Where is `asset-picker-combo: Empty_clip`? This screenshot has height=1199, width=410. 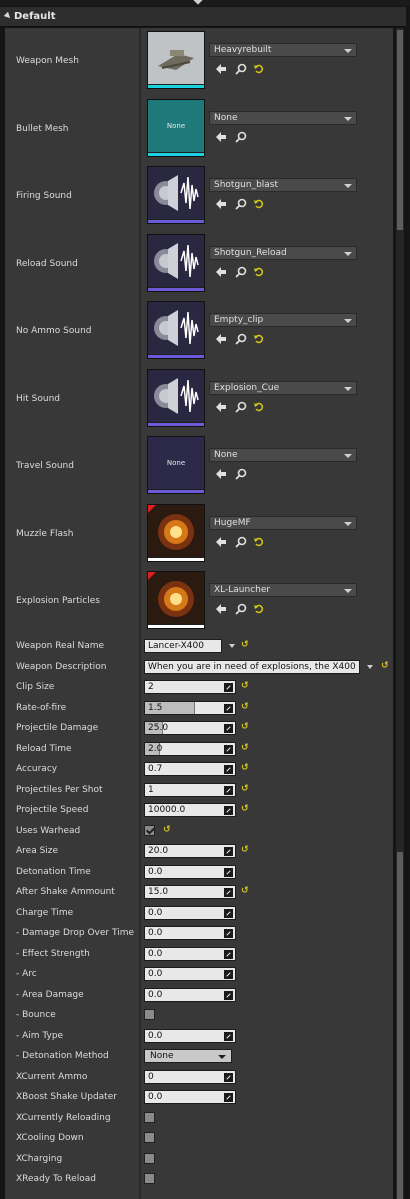 asset-picker-combo: Empty_clip is located at coordinates (283, 320).